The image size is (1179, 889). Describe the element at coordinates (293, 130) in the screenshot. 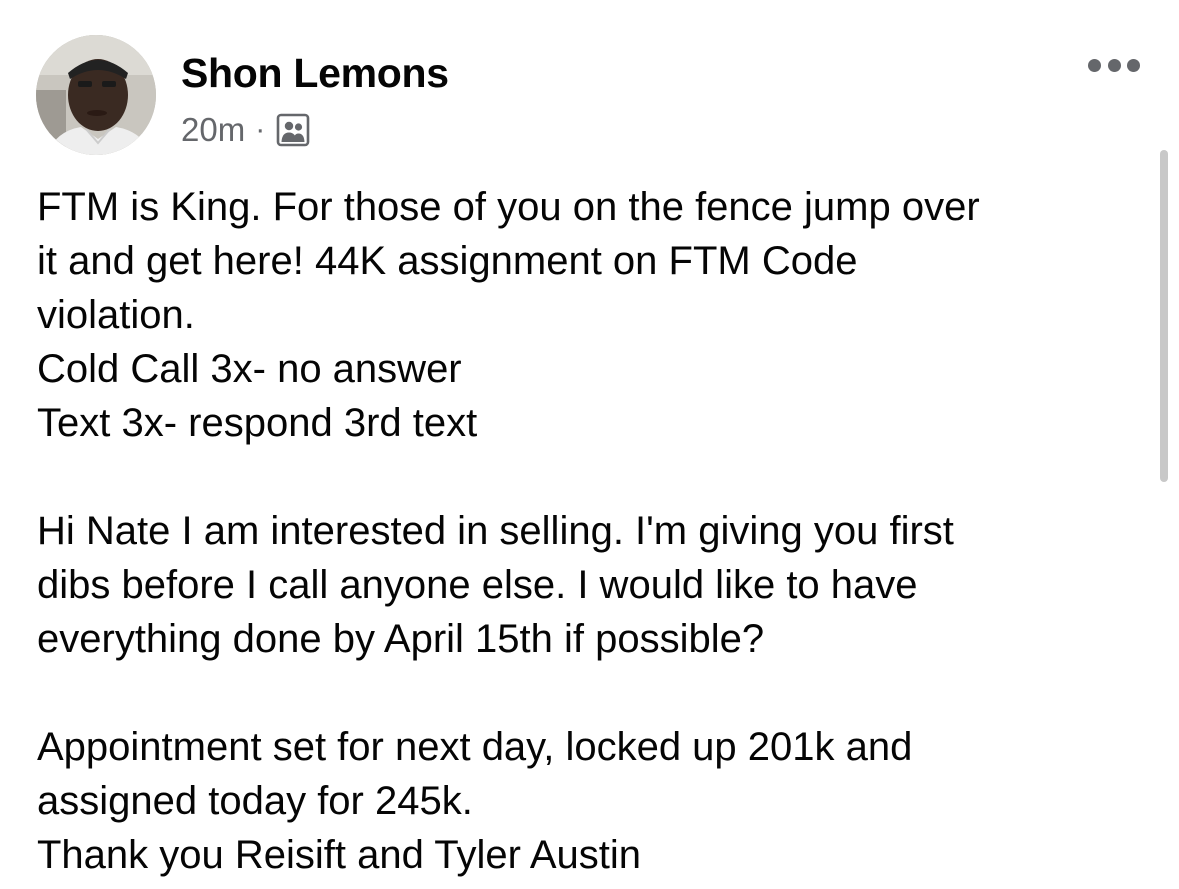

I see `group-icon` at that location.